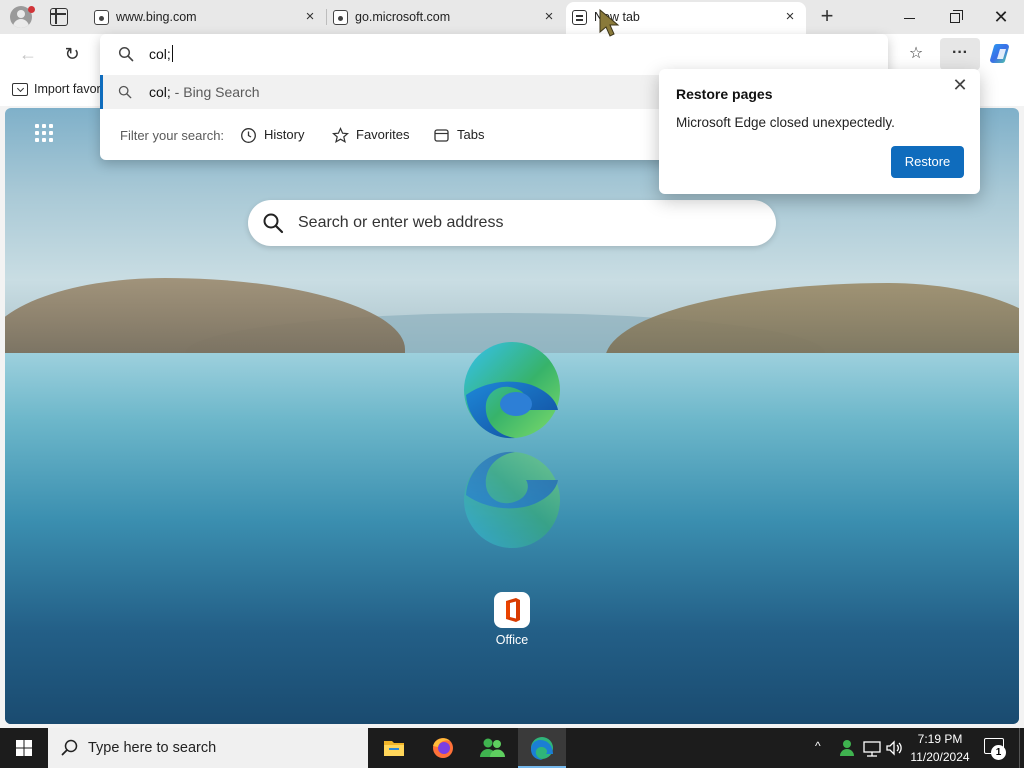 The image size is (1024, 768). What do you see at coordinates (724, 94) in the screenshot?
I see `restore-popup-title: Restore pages` at bounding box center [724, 94].